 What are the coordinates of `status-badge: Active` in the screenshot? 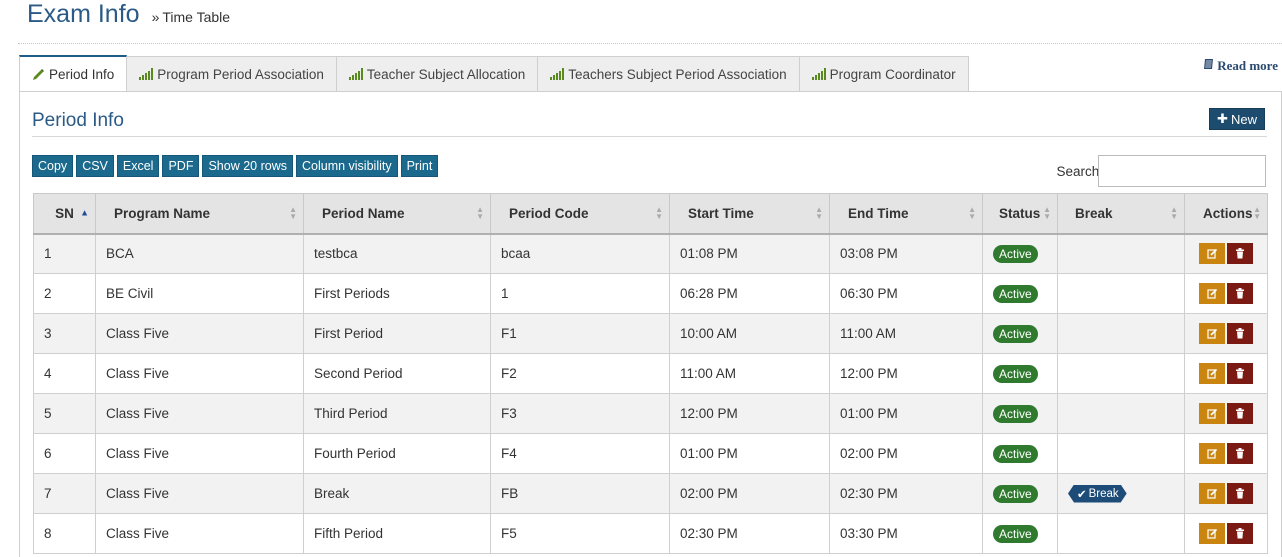 It's located at (1015, 453).